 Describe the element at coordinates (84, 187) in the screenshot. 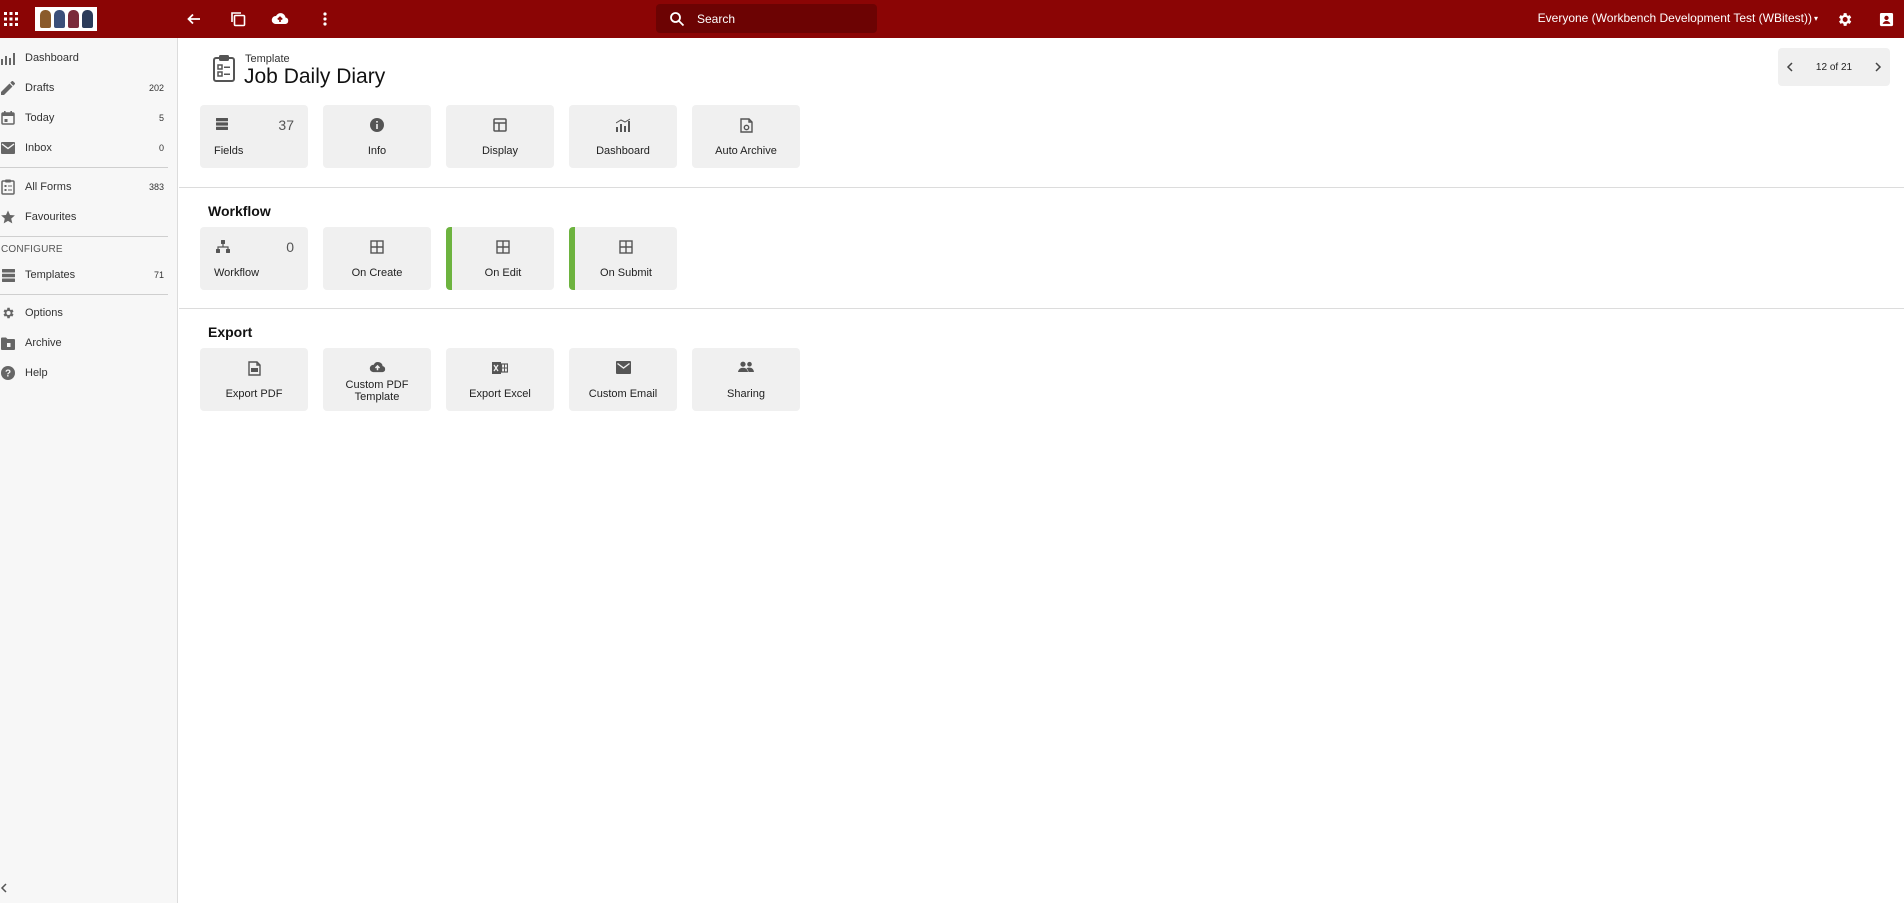

I see `sidebar-item-all-forms: All Forms 383` at that location.